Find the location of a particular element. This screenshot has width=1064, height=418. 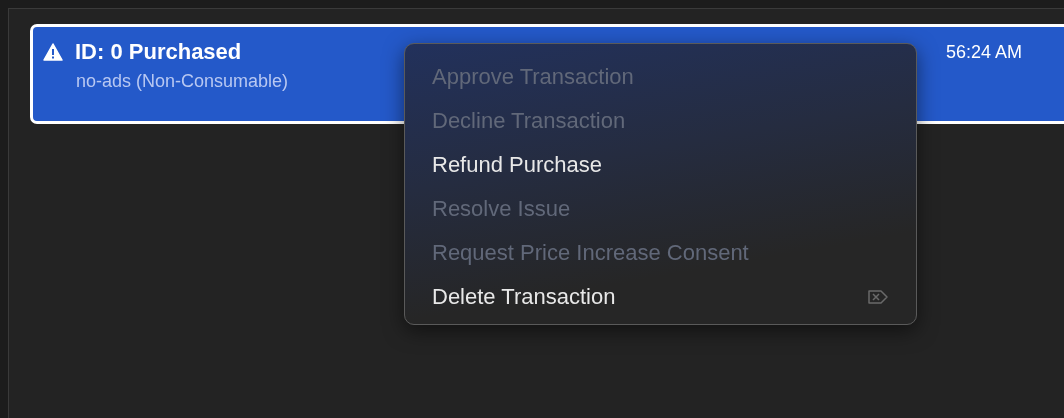

transaction-title: ID: 0 Purchased is located at coordinates (158, 52).